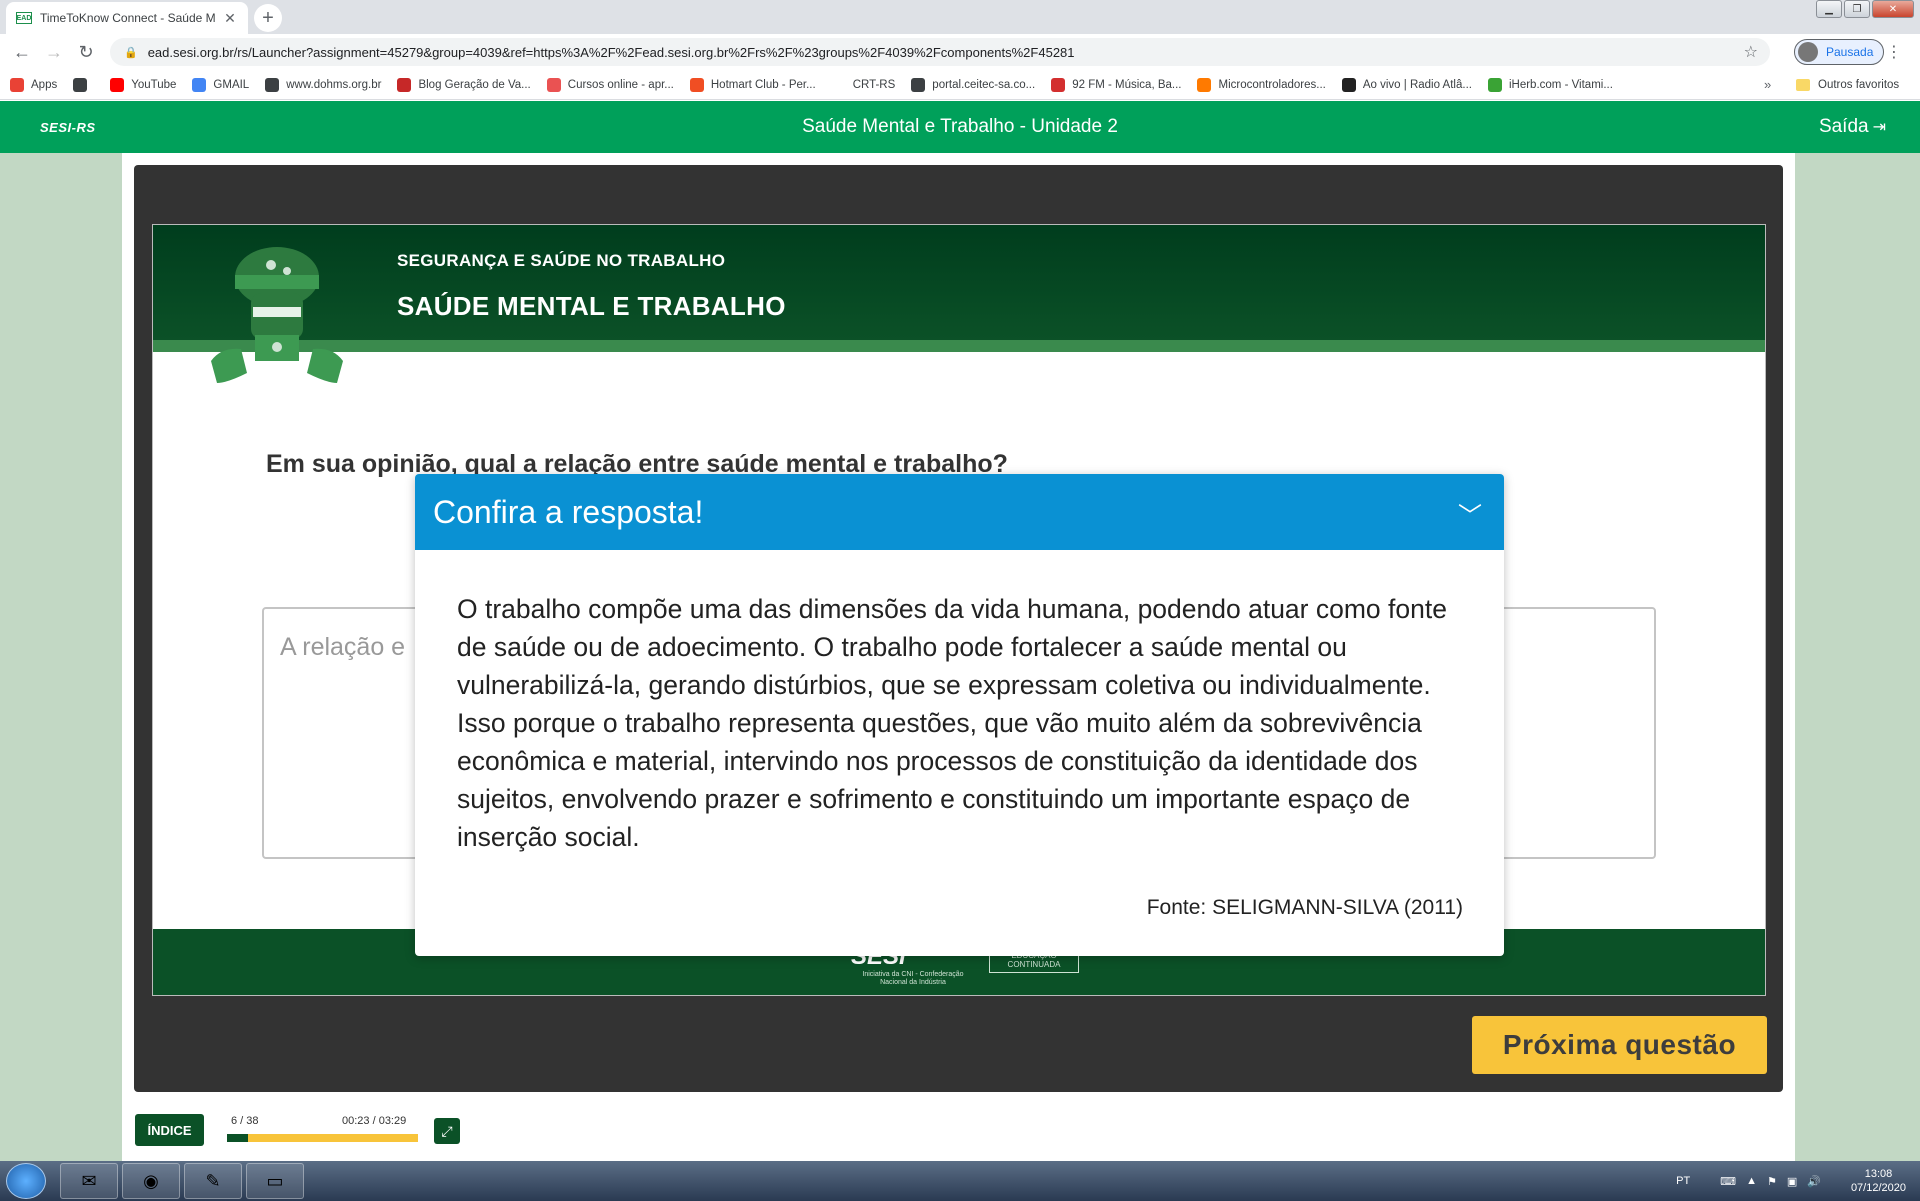 This screenshot has width=1920, height=1201. What do you see at coordinates (131, 52) in the screenshot?
I see `lock-icon: 🔒` at bounding box center [131, 52].